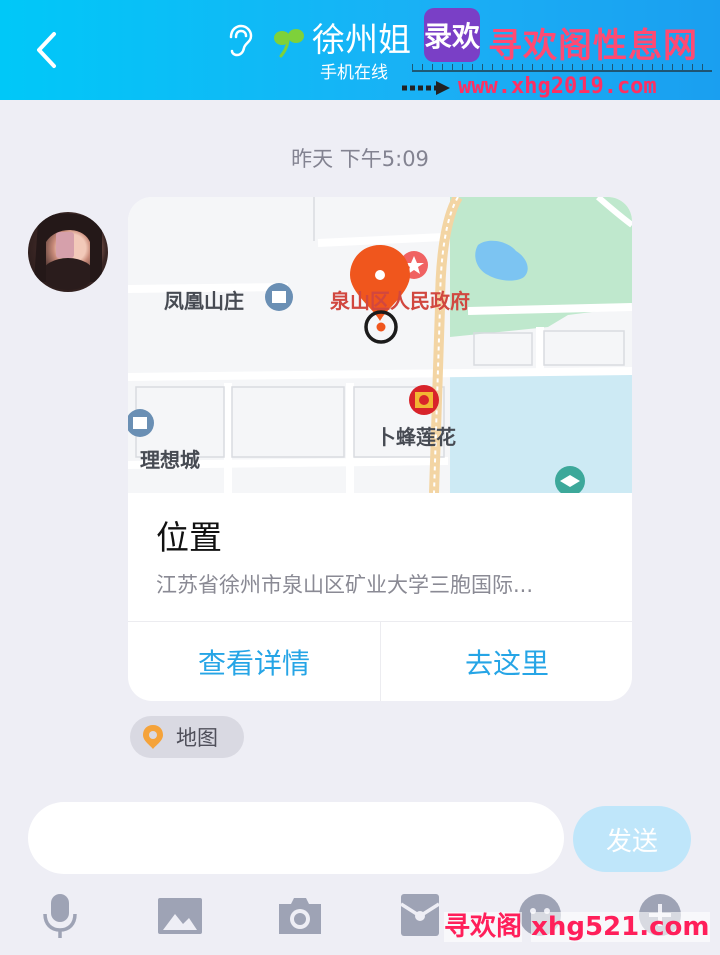 This screenshot has width=720, height=955. I want to click on microphone-icon, so click(60, 915).